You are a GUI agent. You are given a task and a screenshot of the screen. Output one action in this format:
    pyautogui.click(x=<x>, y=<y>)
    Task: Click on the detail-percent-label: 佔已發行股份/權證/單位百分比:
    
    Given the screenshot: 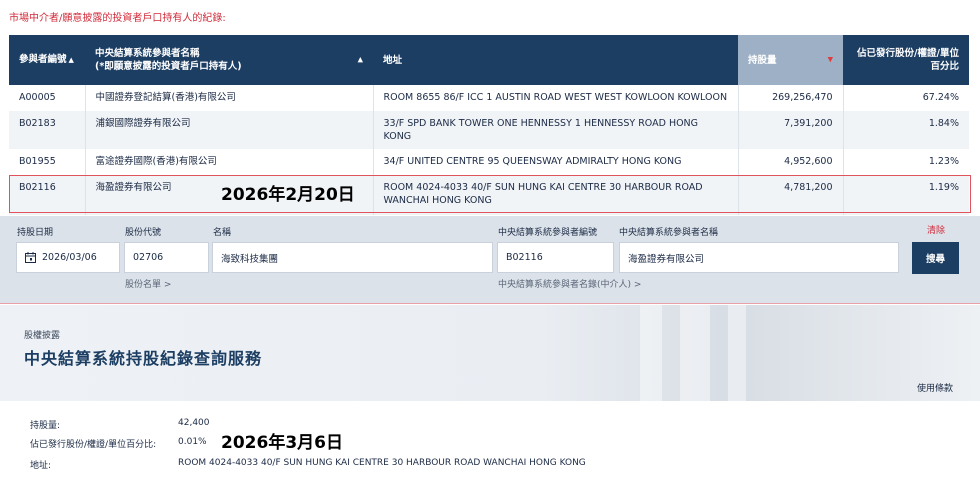 What is the action you would take?
    pyautogui.click(x=93, y=445)
    